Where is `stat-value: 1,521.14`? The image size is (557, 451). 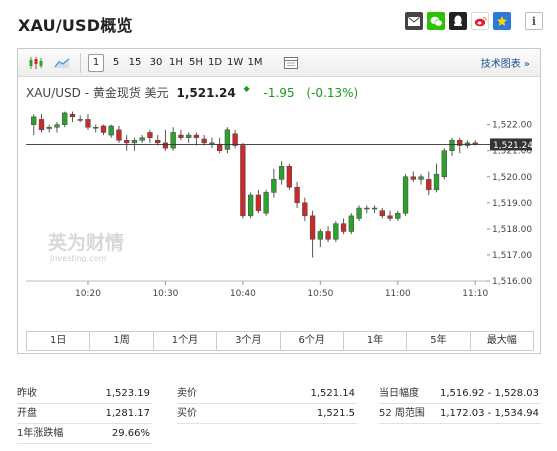 stat-value: 1,521.14 is located at coordinates (332, 393).